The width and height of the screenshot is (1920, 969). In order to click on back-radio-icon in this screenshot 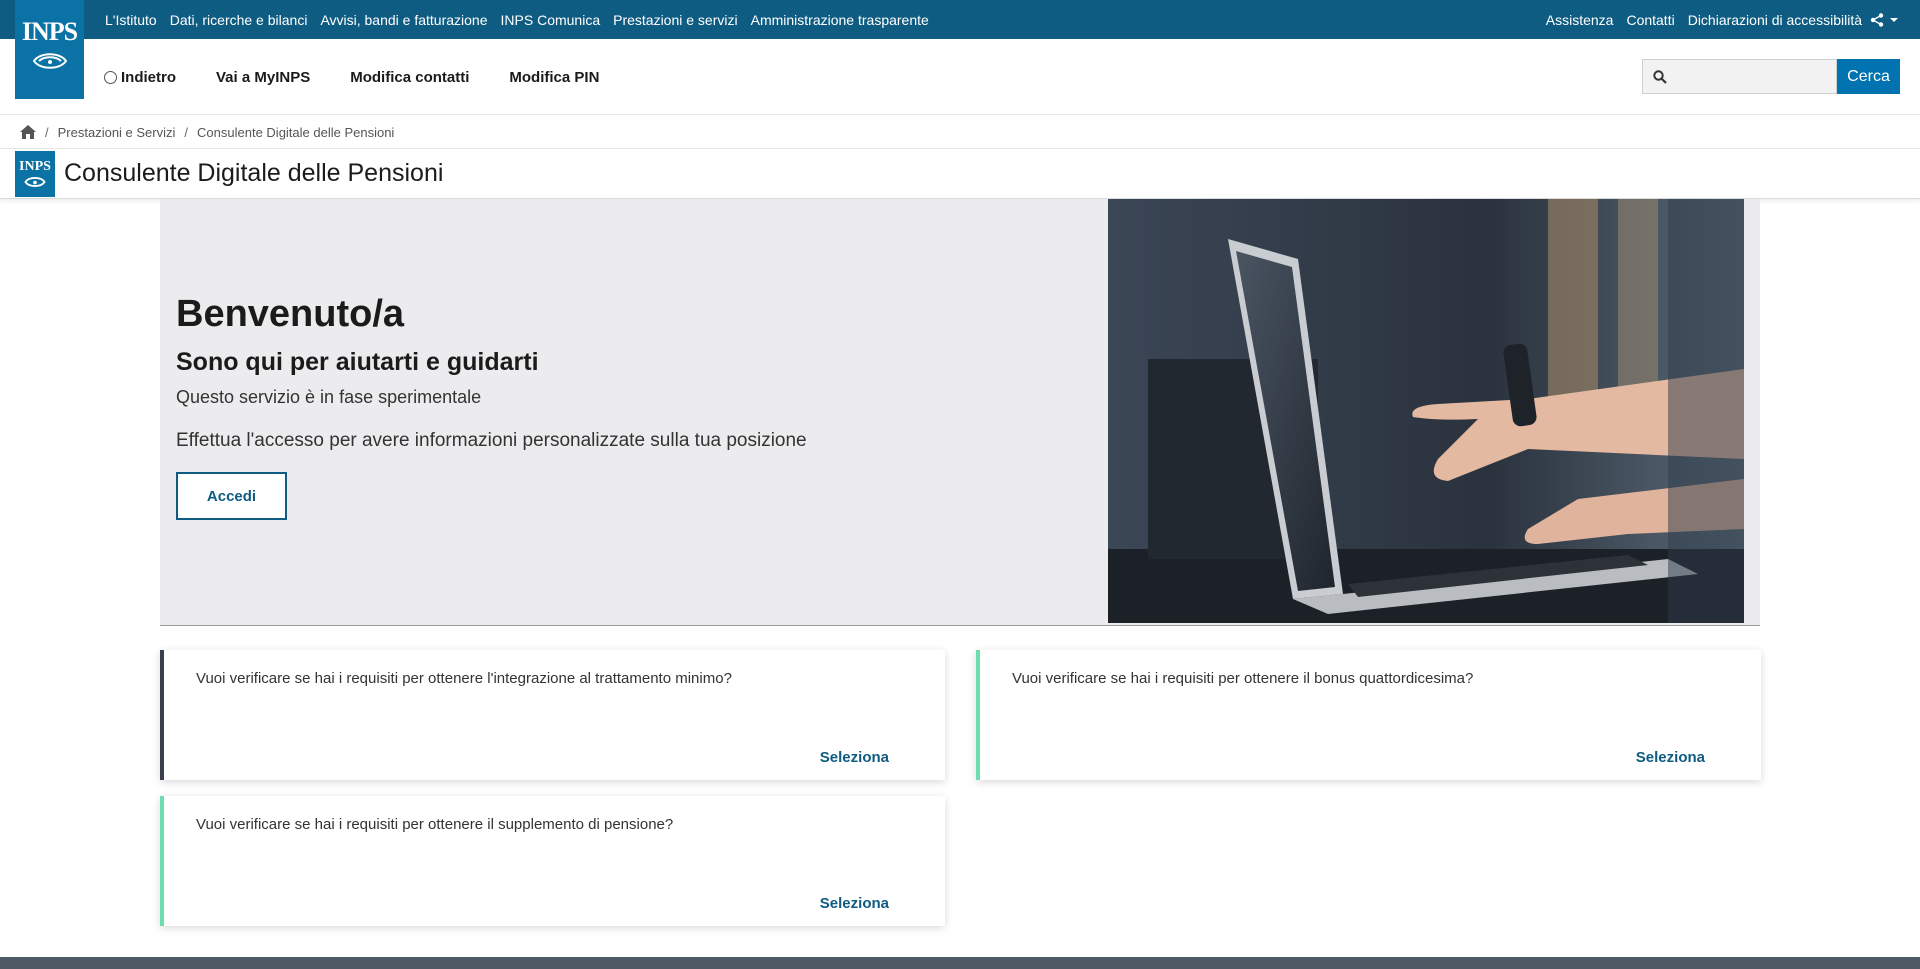, I will do `click(110, 77)`.